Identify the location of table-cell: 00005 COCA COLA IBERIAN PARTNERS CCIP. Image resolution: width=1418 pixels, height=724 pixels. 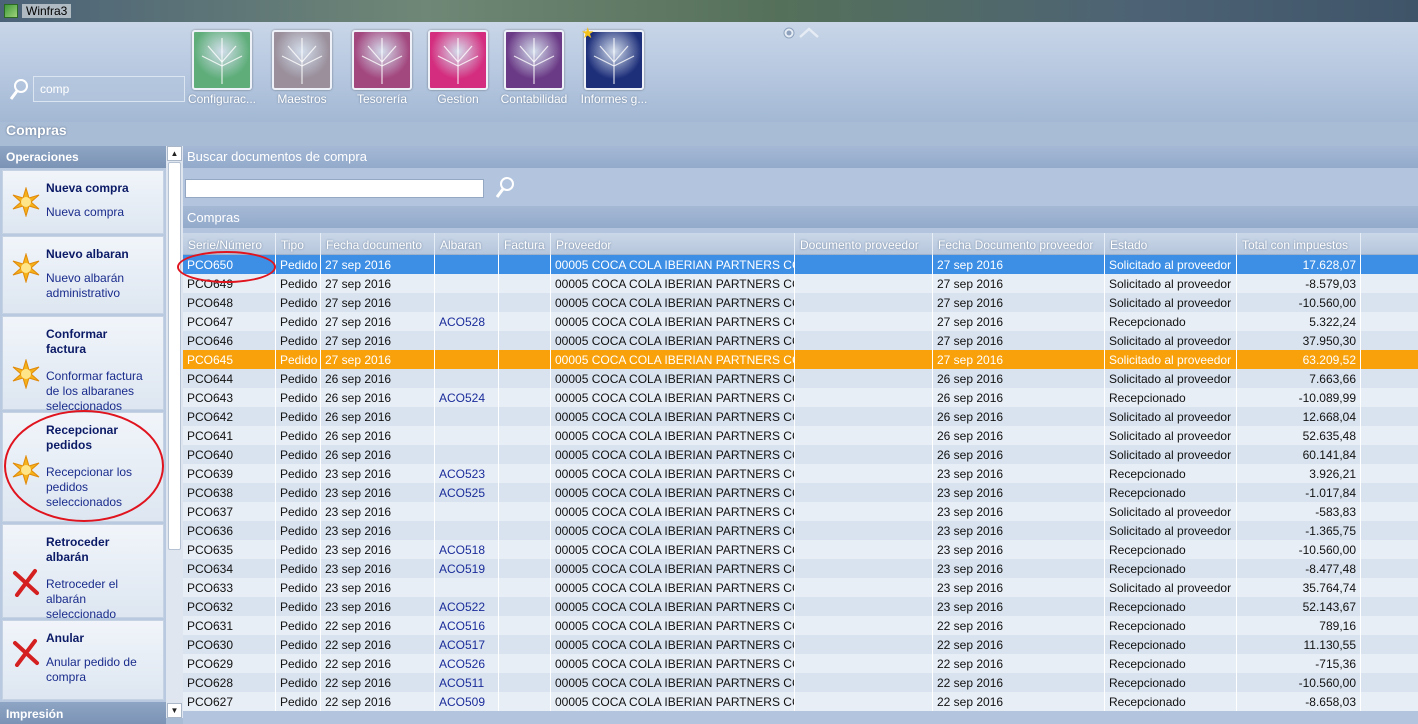
(673, 435).